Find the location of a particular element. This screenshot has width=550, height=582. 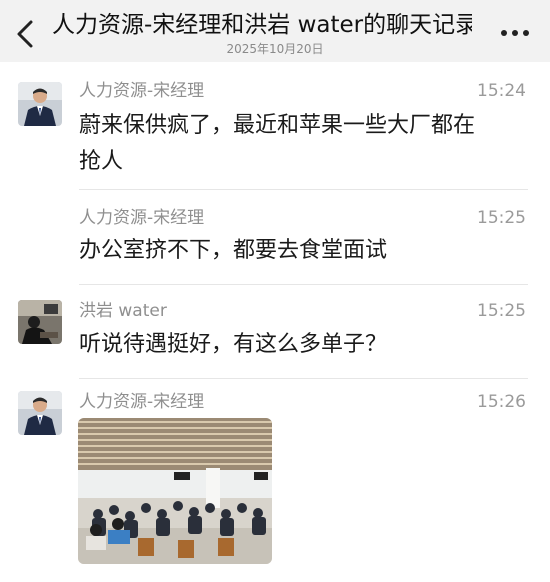

message-item: 洪岩 water 15:25 听说待遇挺好，有这么多单子？ is located at coordinates (275, 338).